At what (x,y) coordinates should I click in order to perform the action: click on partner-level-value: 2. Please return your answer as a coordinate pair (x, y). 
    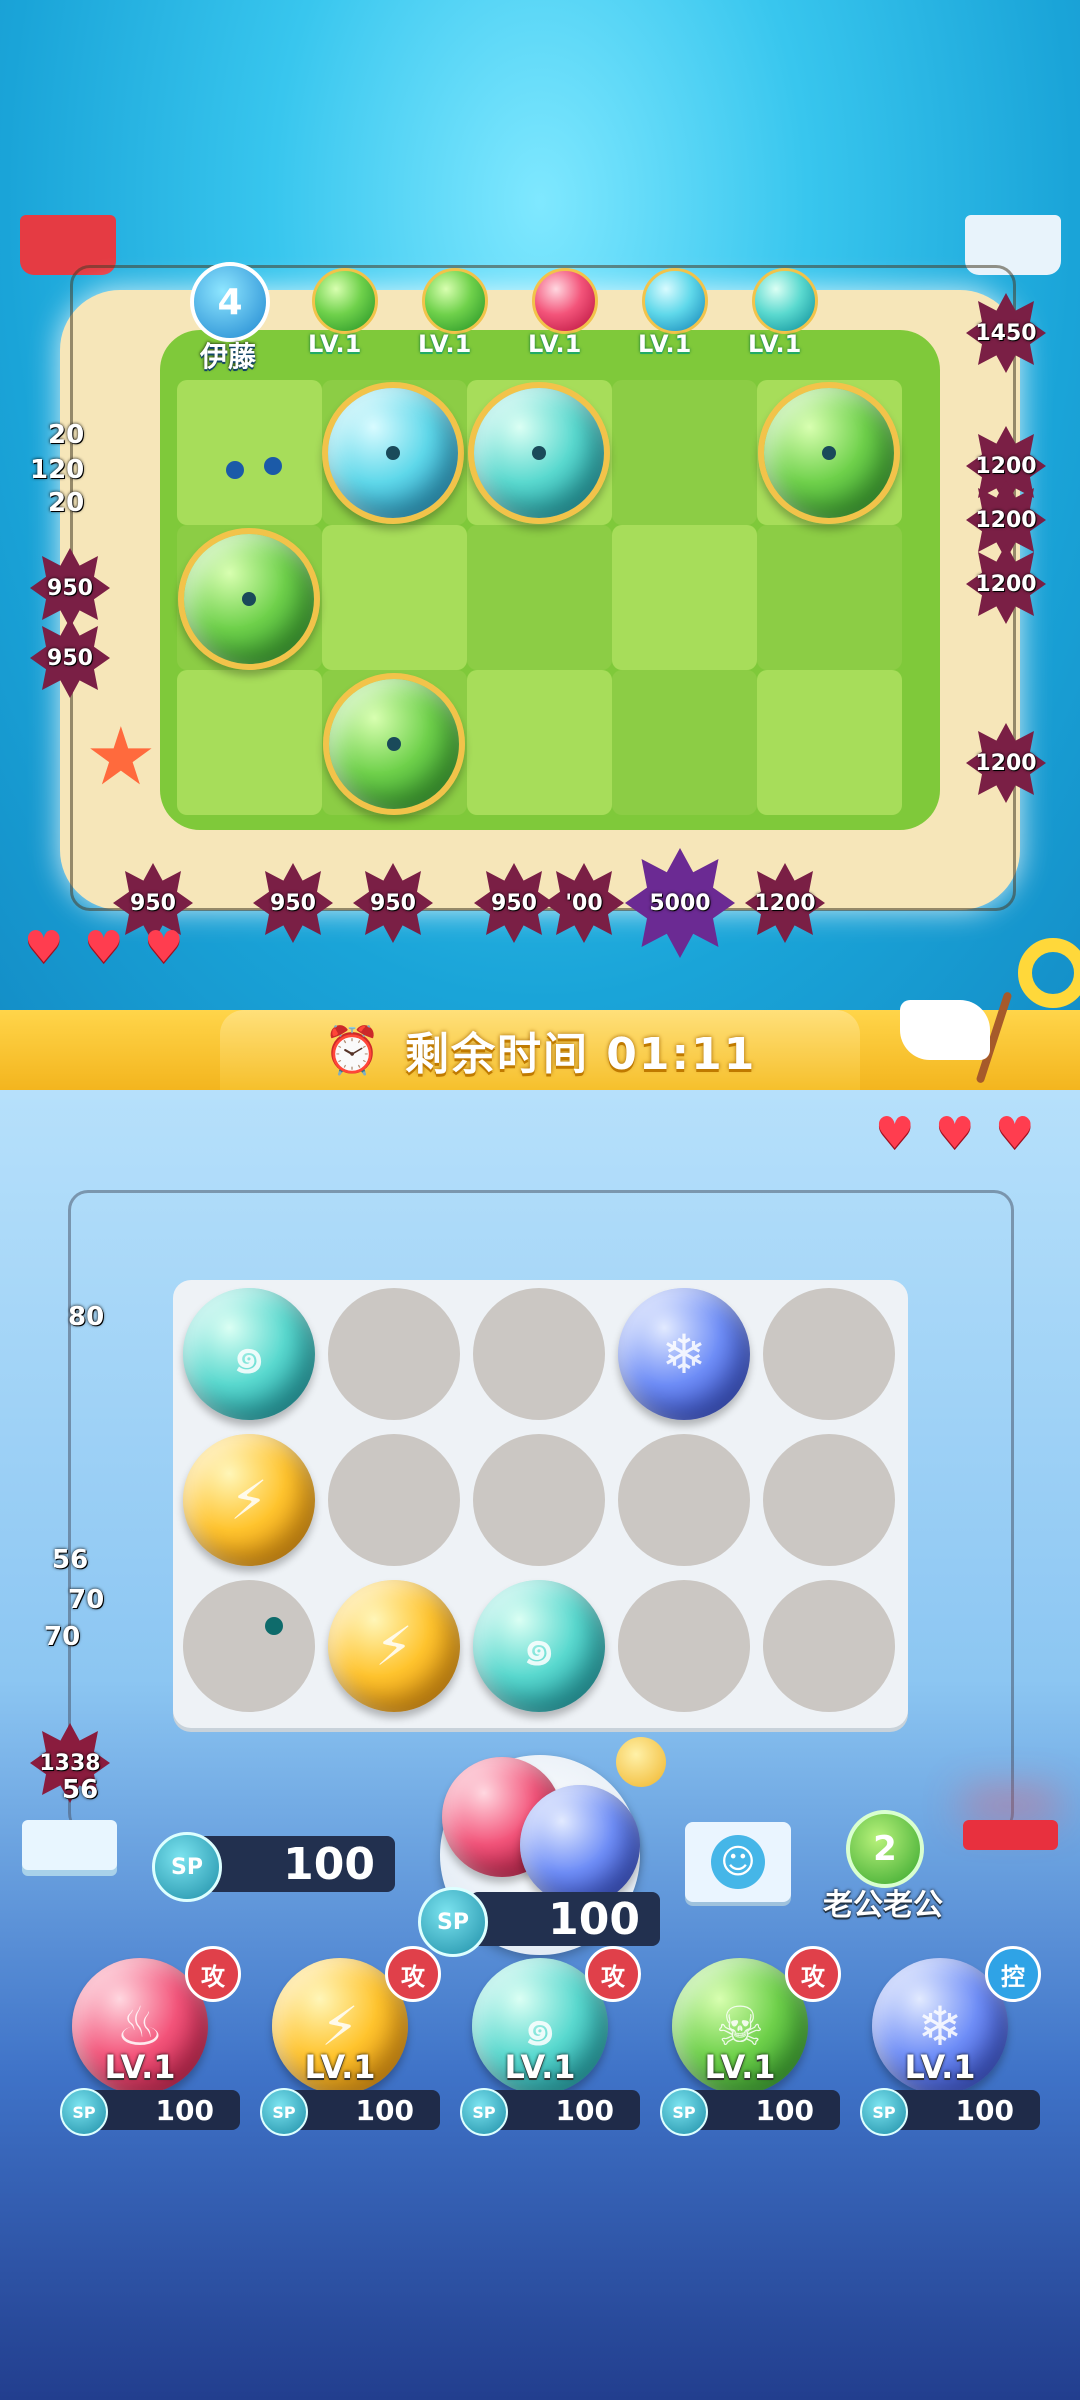
    Looking at the image, I should click on (885, 1849).